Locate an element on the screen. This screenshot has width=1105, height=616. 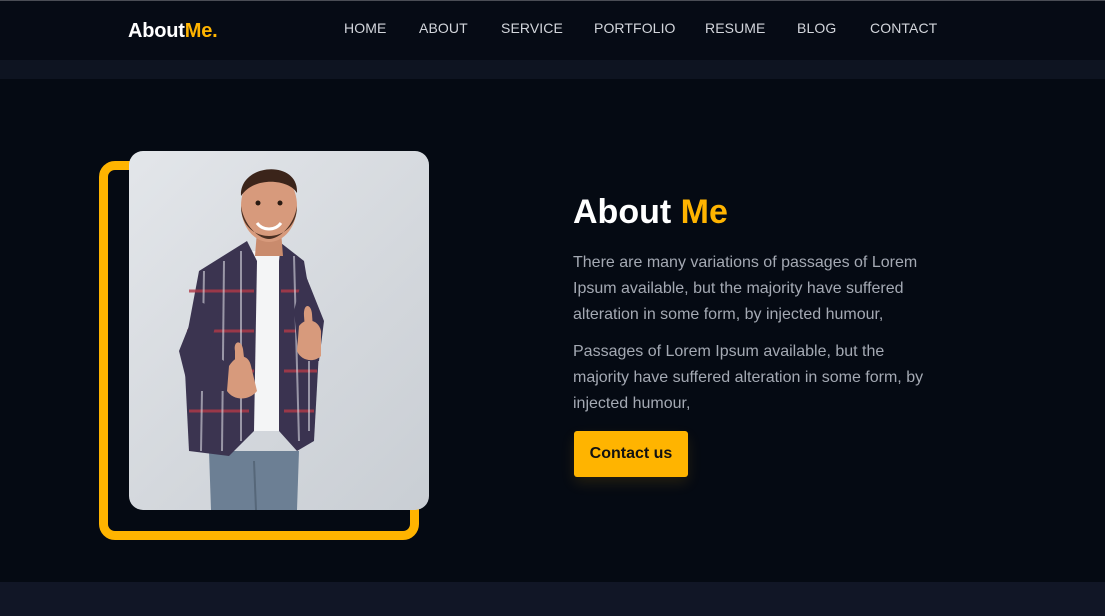
site-logo: AboutMe. is located at coordinates (173, 31).